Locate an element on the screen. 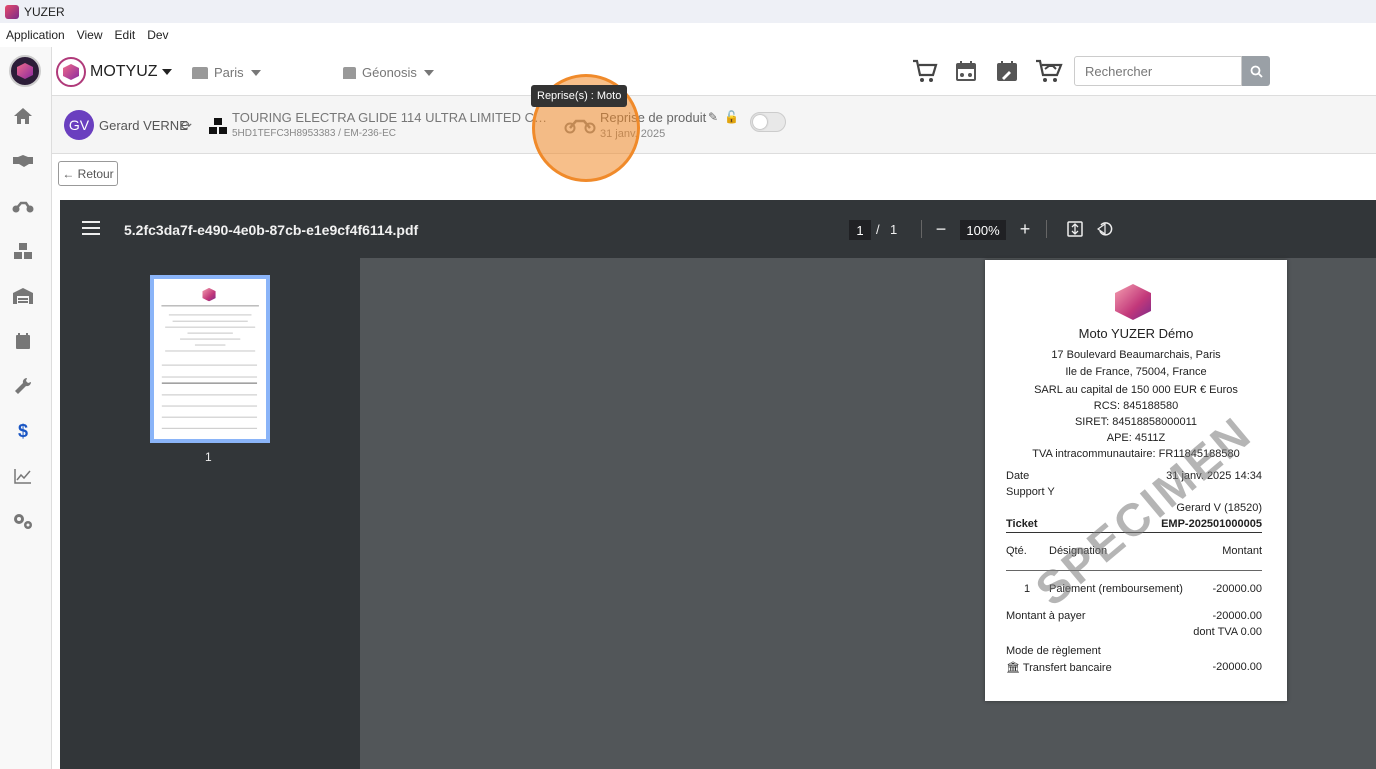  warehouse-small-icon is located at coordinates (349, 72).